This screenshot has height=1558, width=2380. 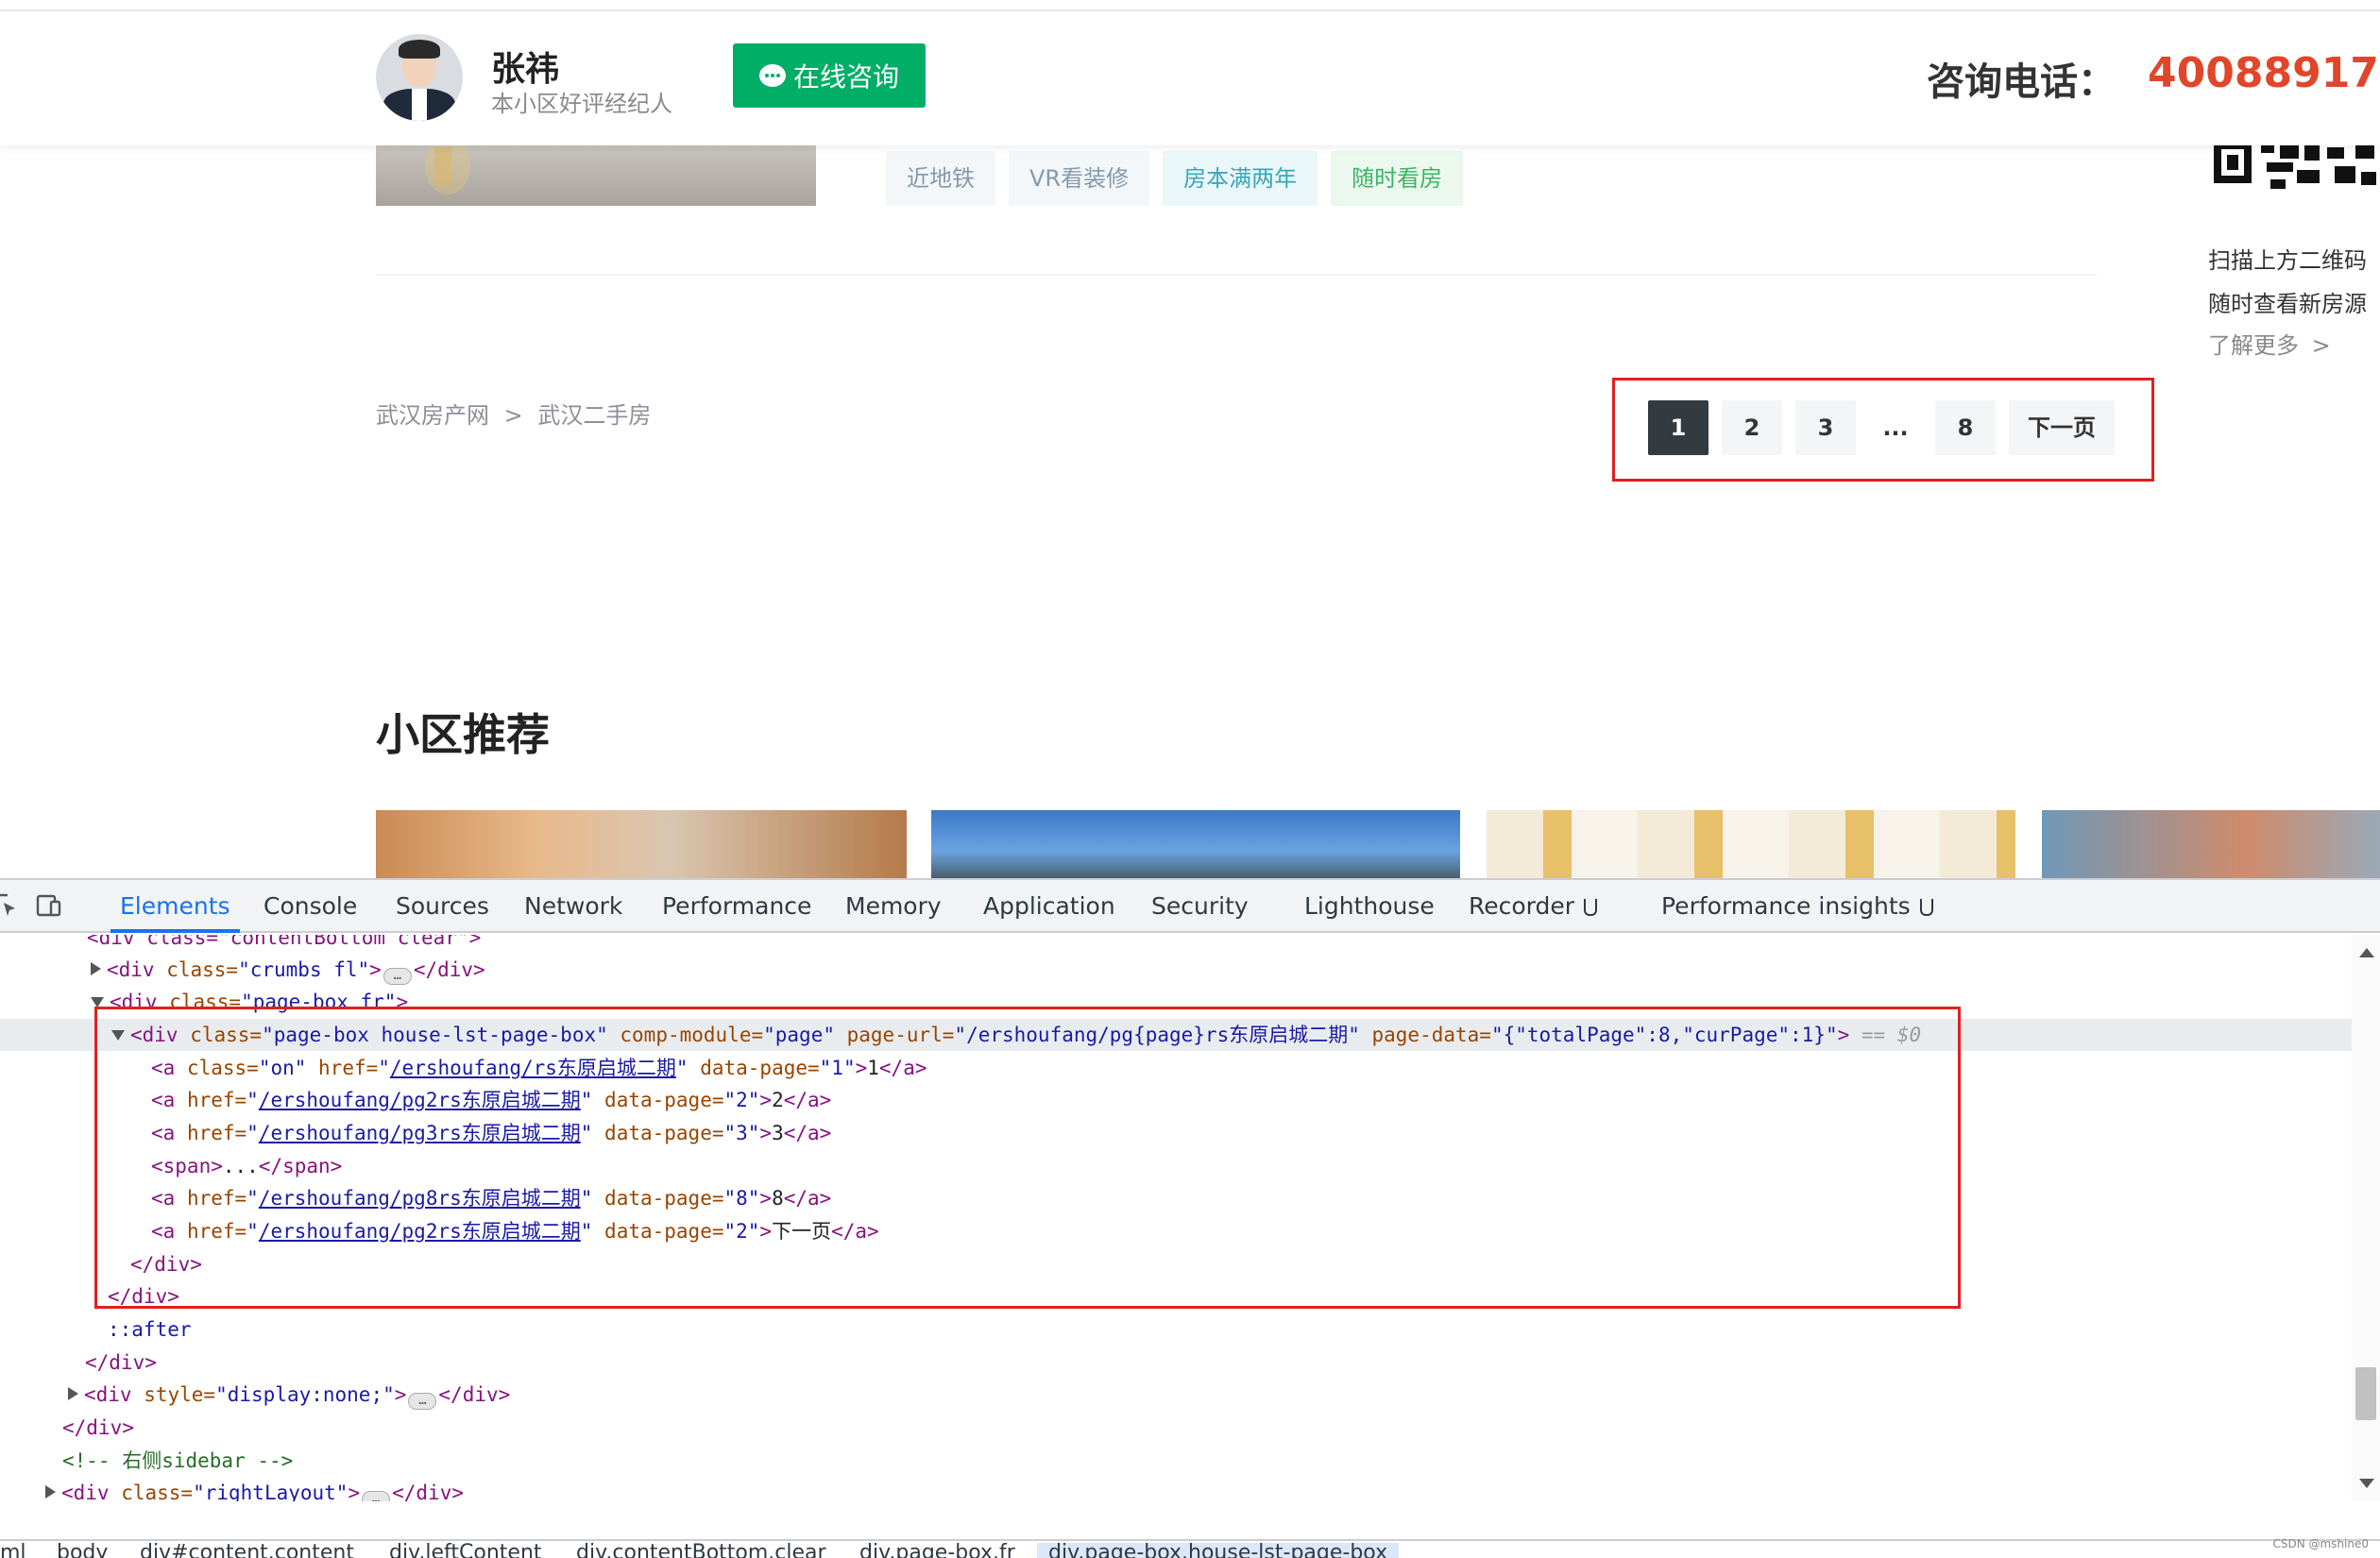 I want to click on dom-line-after-pseudo: ::after, so click(x=1176, y=1329).